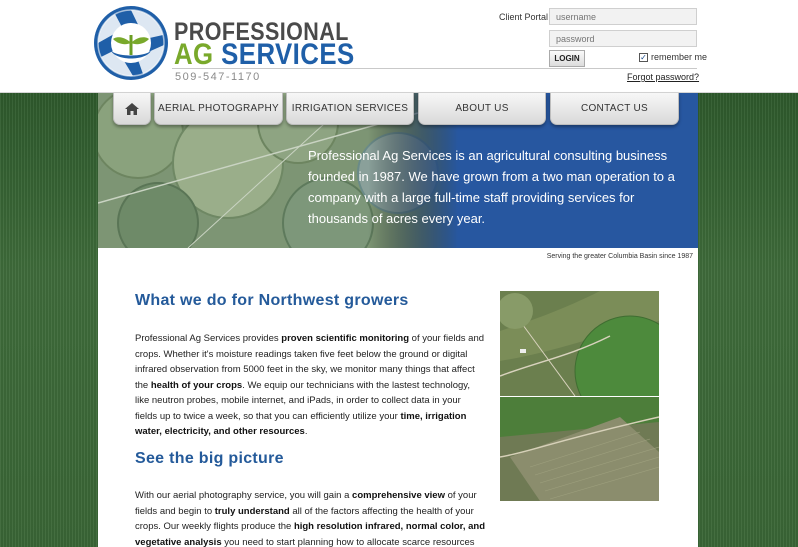 The image size is (798, 547). I want to click on logo-mark-icon, so click(131, 43).